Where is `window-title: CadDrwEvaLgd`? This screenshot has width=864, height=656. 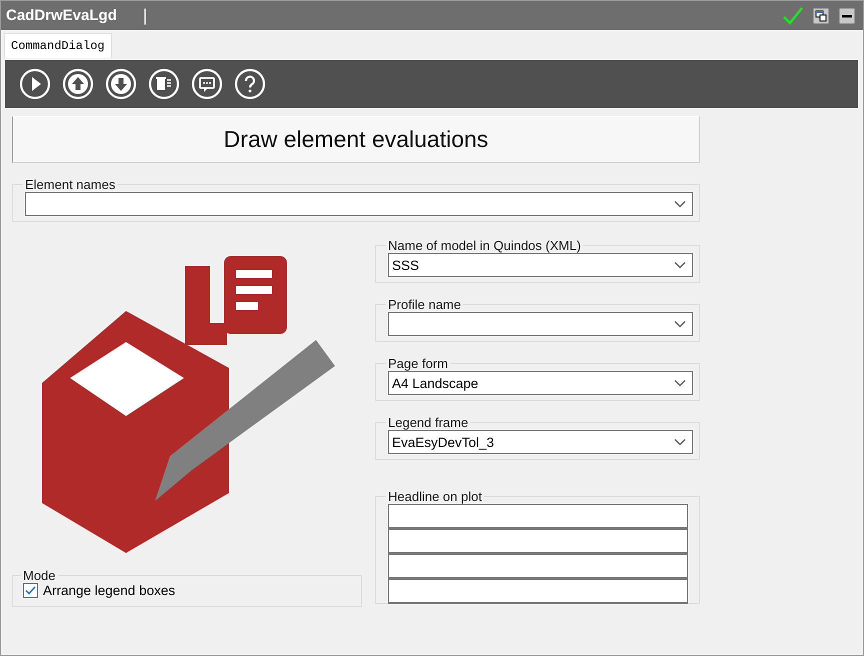
window-title: CadDrwEvaLgd is located at coordinates (61, 15).